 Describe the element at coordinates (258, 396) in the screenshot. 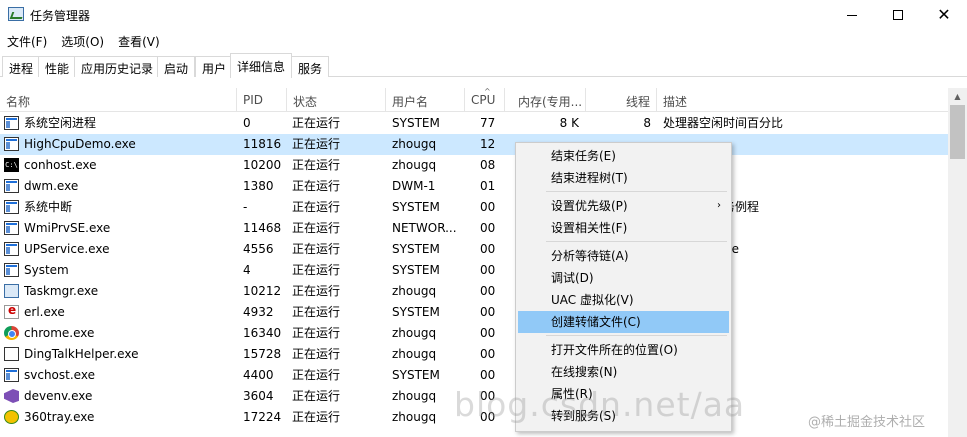

I see `cell-pid: 3604` at that location.